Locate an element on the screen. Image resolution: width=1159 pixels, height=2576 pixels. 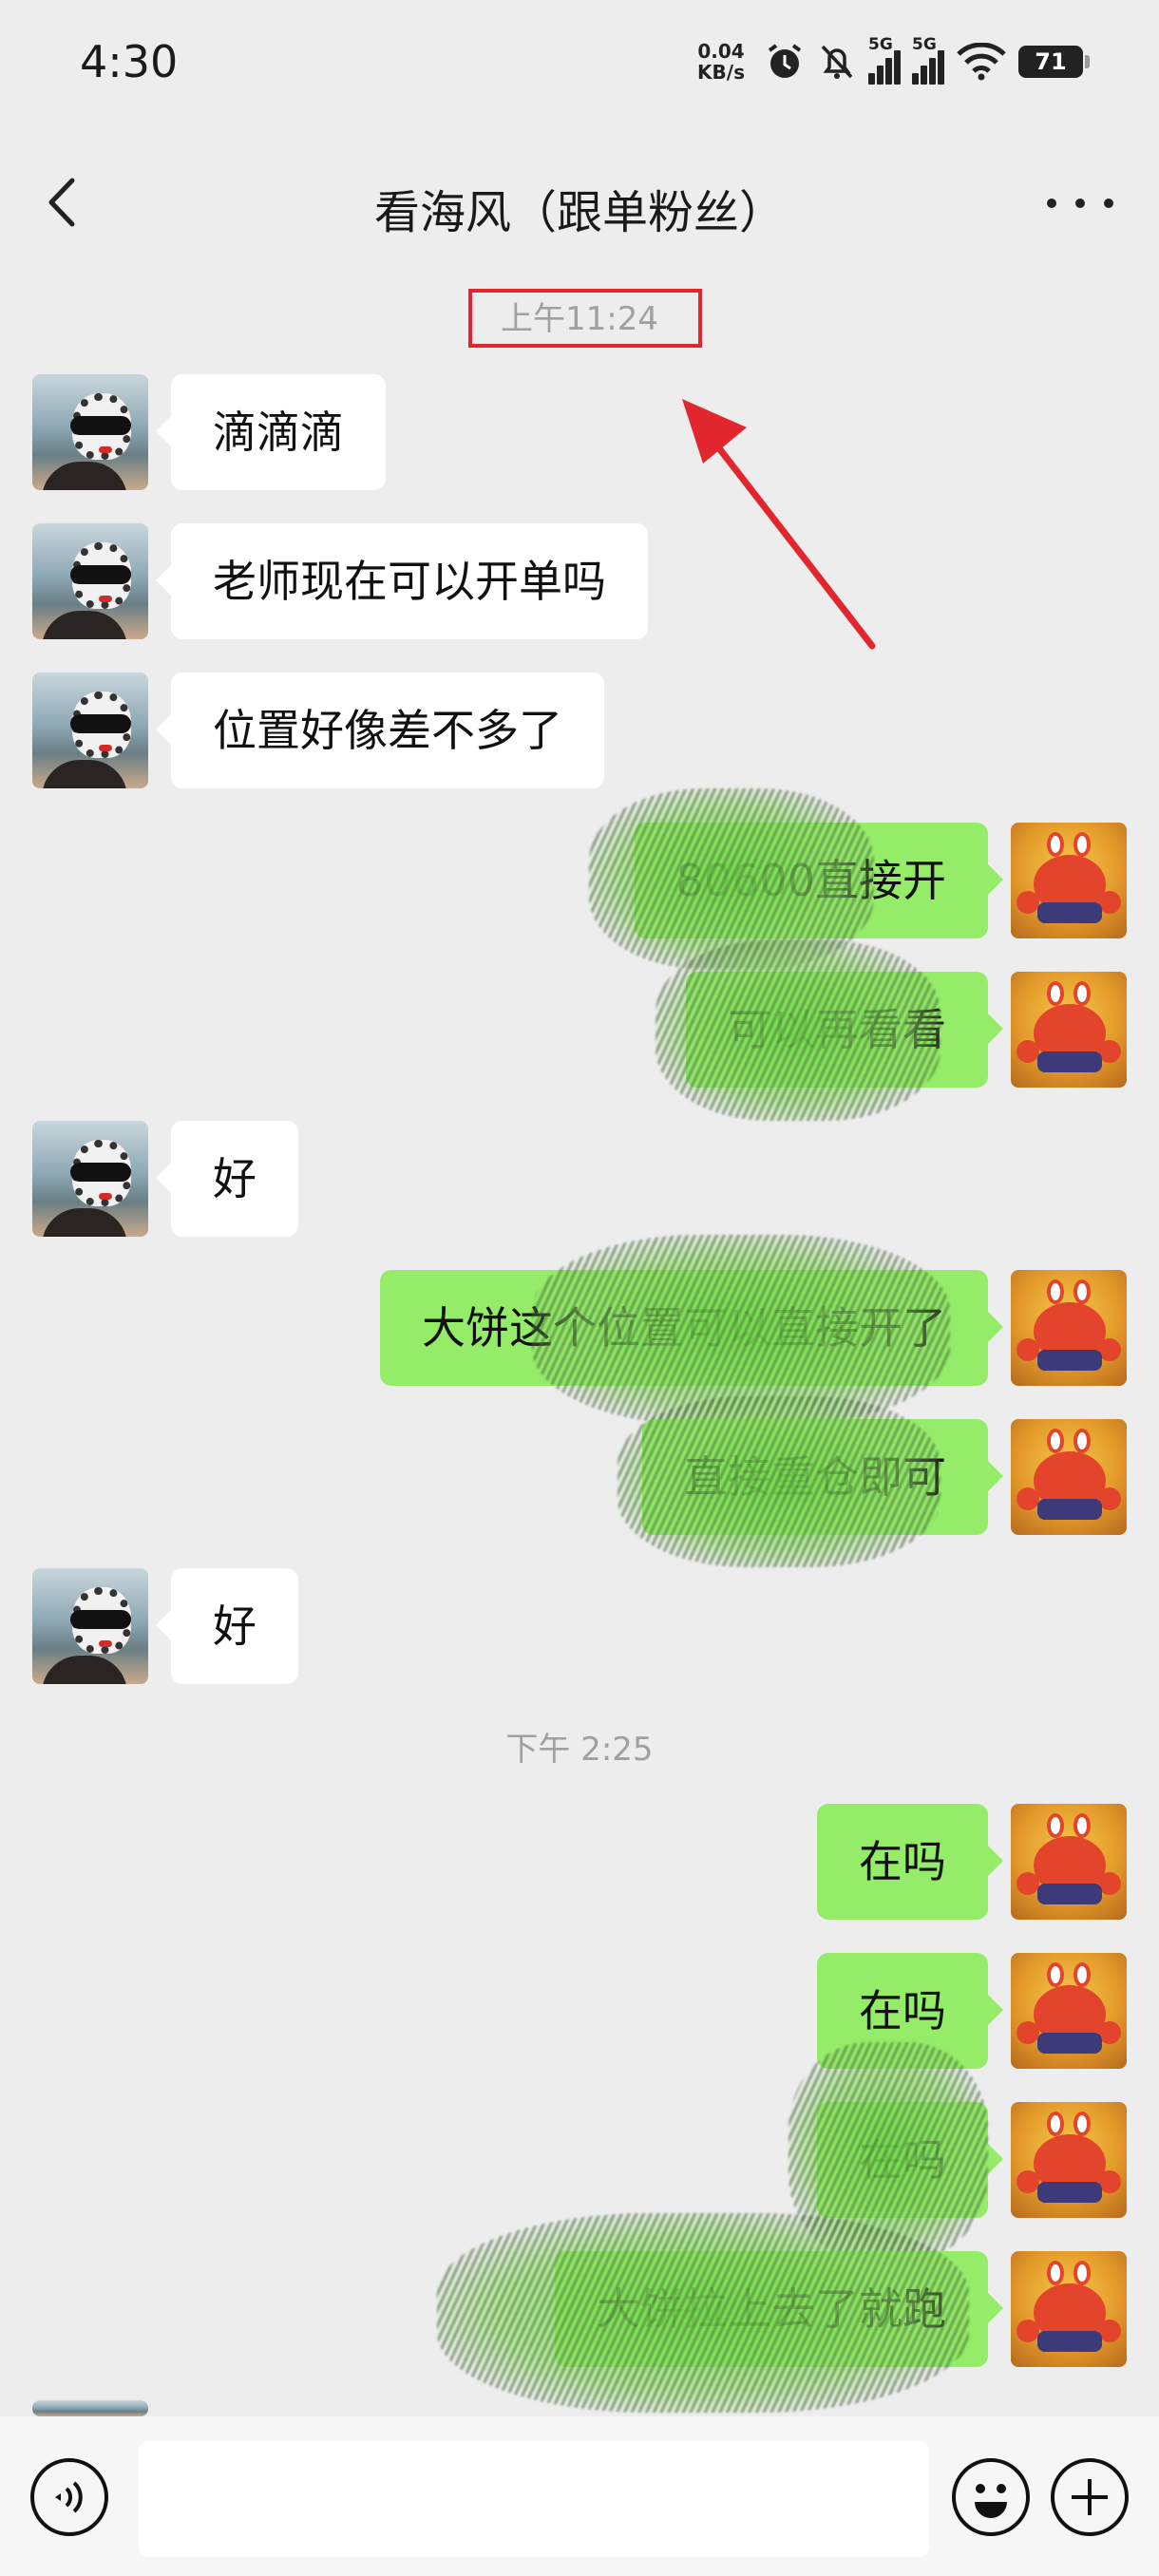
network-type-1: 5G is located at coordinates (880, 44).